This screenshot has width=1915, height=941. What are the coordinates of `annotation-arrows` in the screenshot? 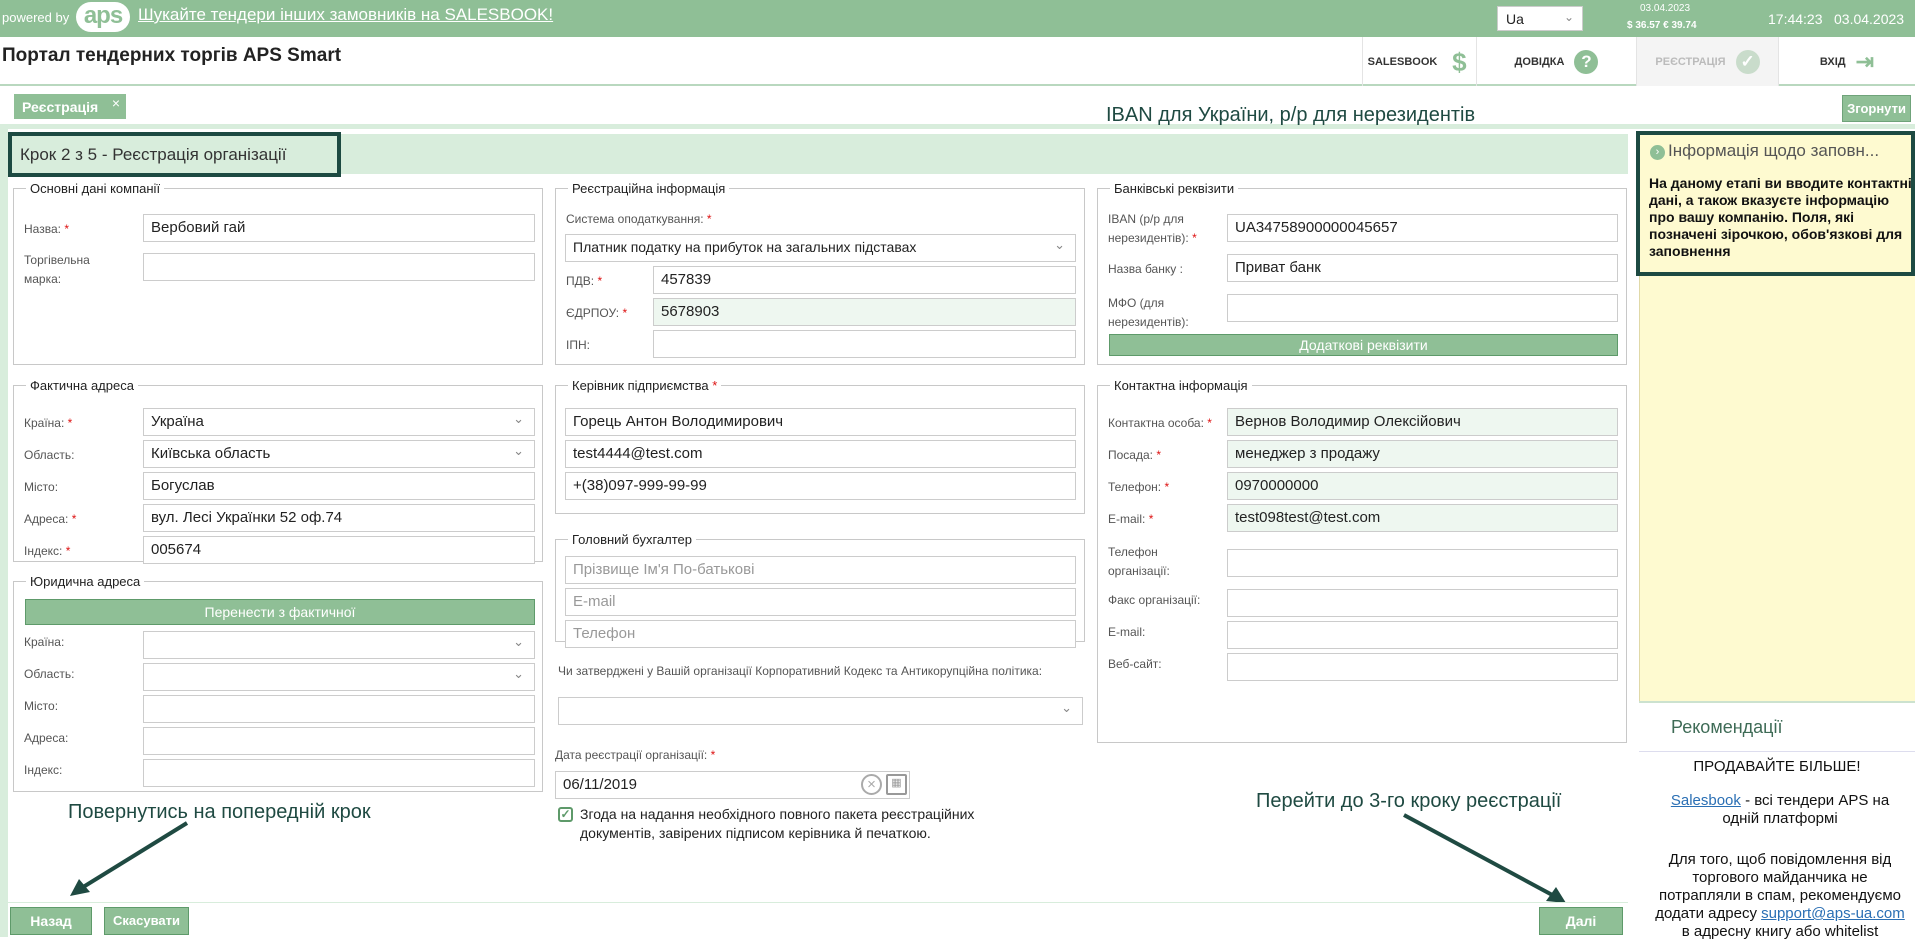 It's located at (818, 858).